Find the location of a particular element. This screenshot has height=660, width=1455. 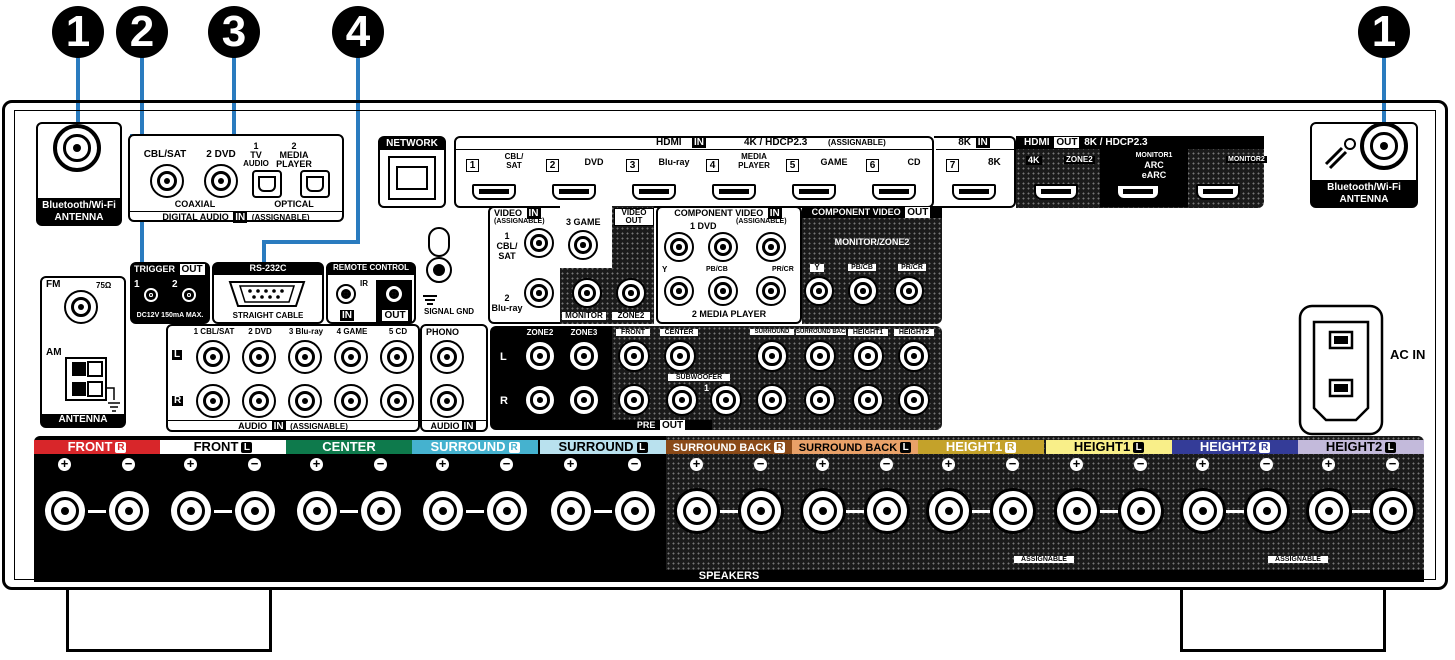

fm-jack is located at coordinates (81, 307).